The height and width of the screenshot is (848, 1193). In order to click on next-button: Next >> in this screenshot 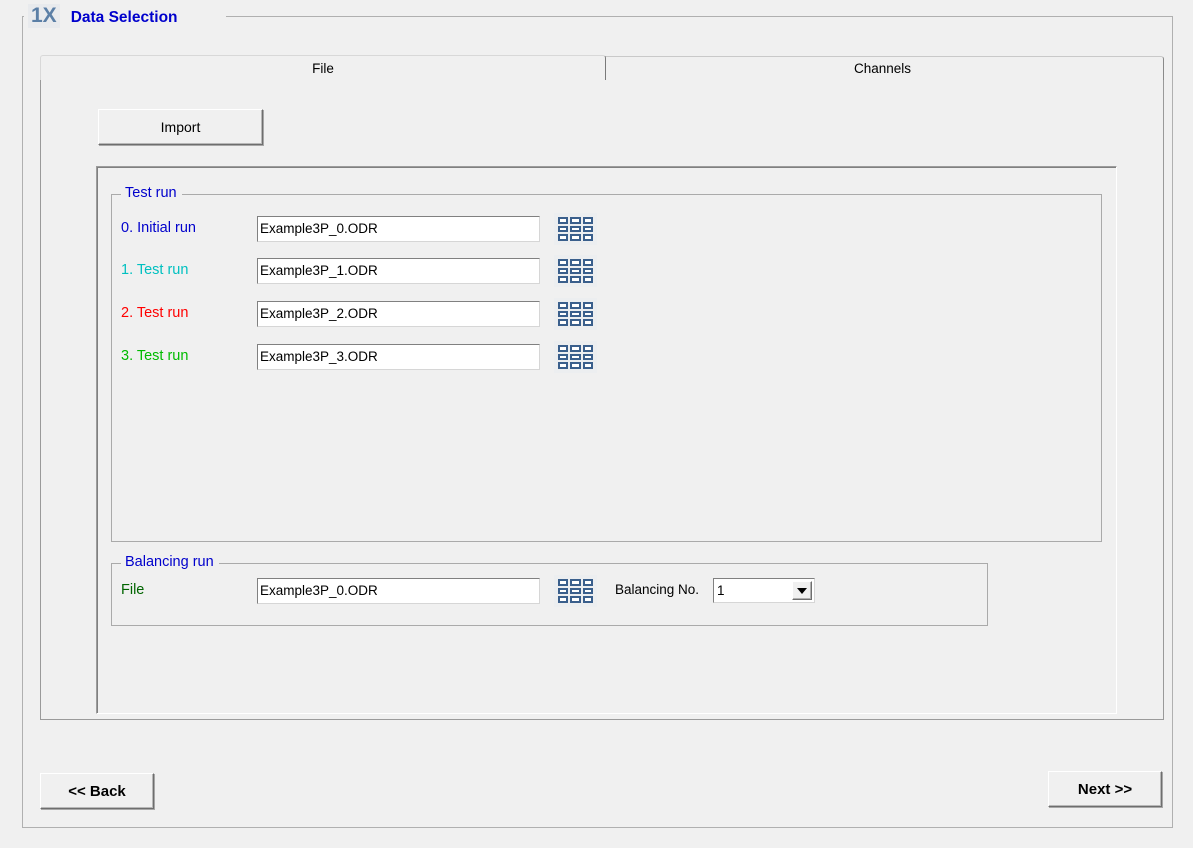, I will do `click(1105, 789)`.